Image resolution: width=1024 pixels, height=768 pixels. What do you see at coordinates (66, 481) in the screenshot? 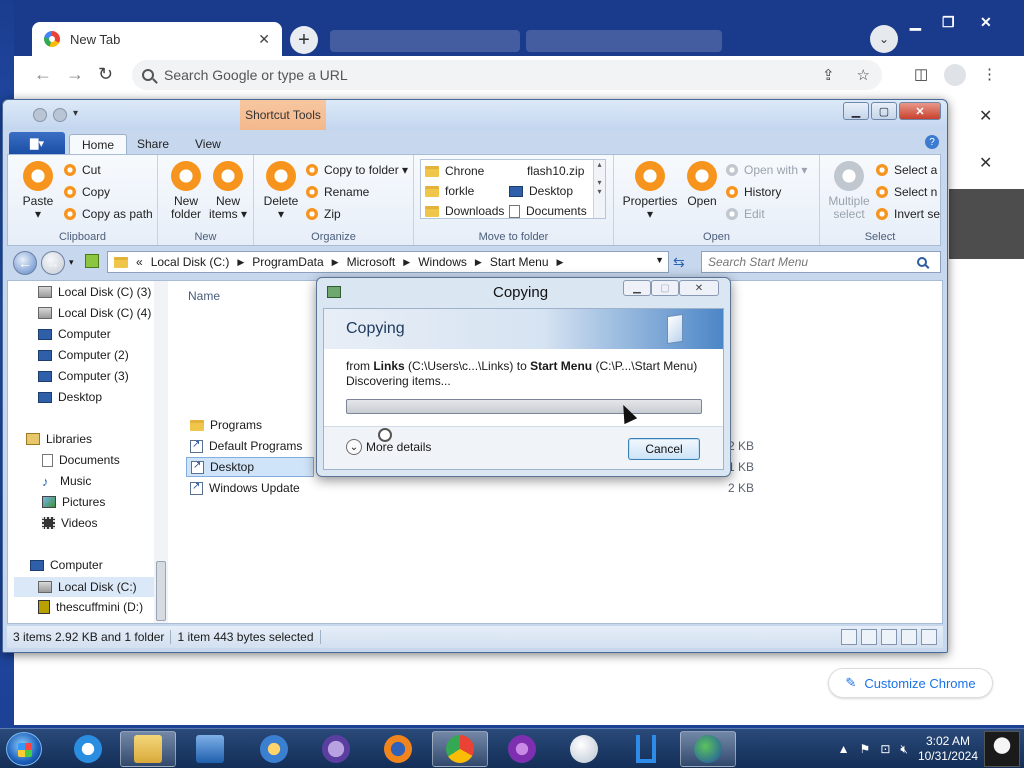
I see `nav-item-music: ♪ Music` at bounding box center [66, 481].